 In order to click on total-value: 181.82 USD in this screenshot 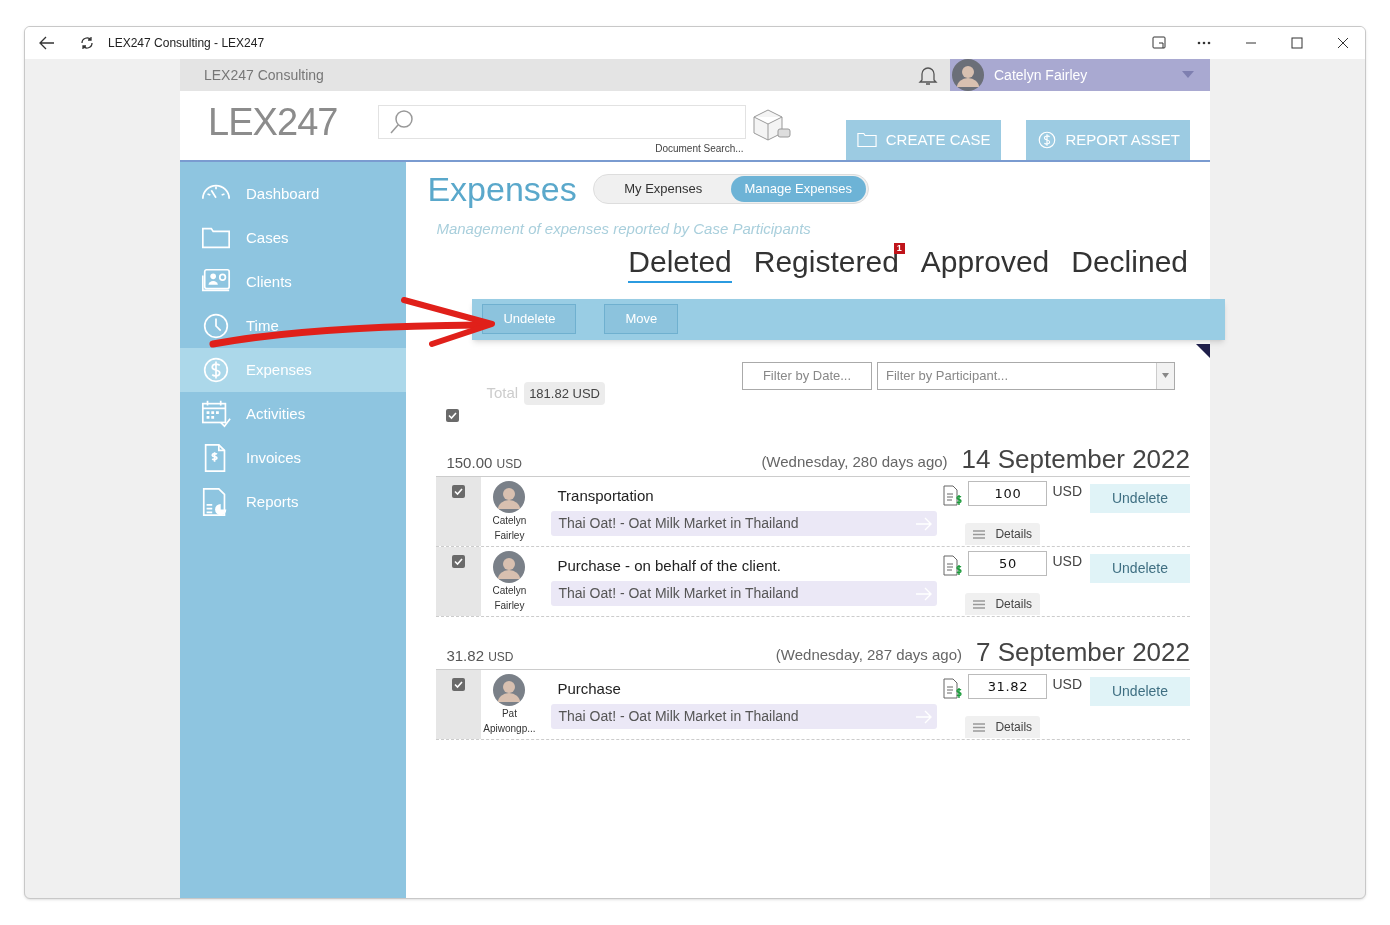, I will do `click(564, 393)`.